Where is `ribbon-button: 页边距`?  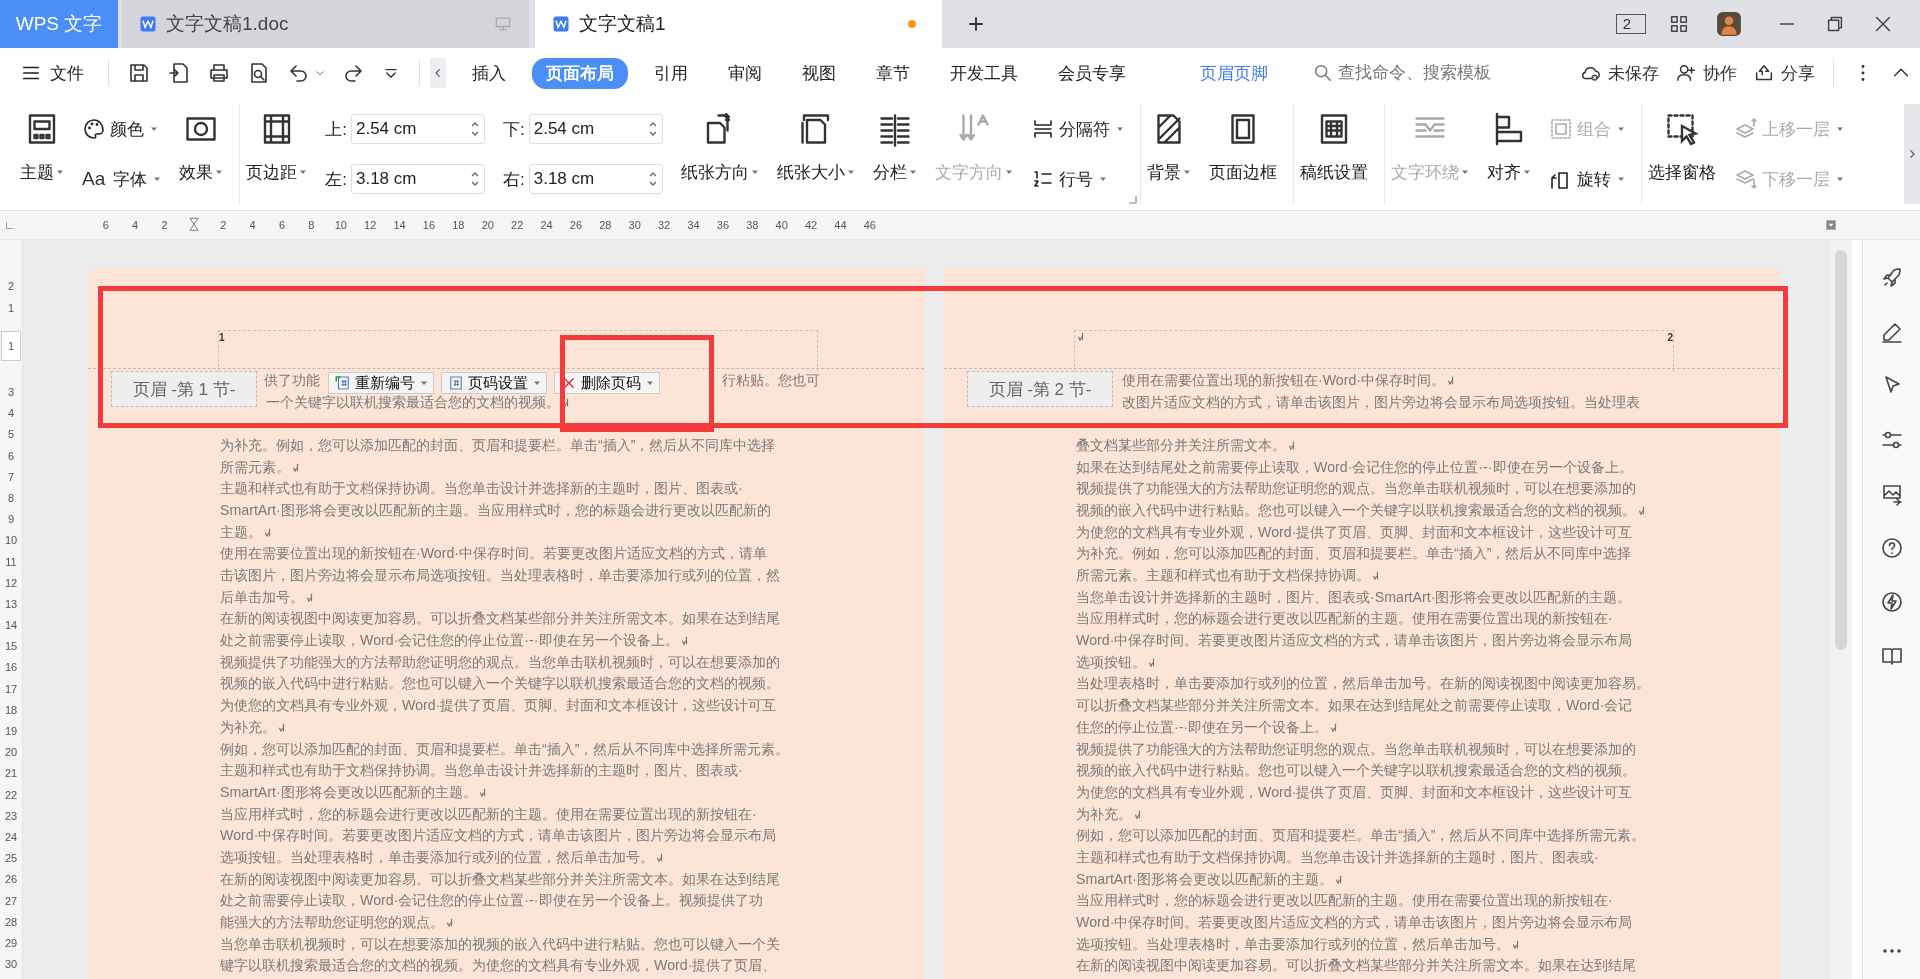
ribbon-button: 页边距 is located at coordinates (277, 154).